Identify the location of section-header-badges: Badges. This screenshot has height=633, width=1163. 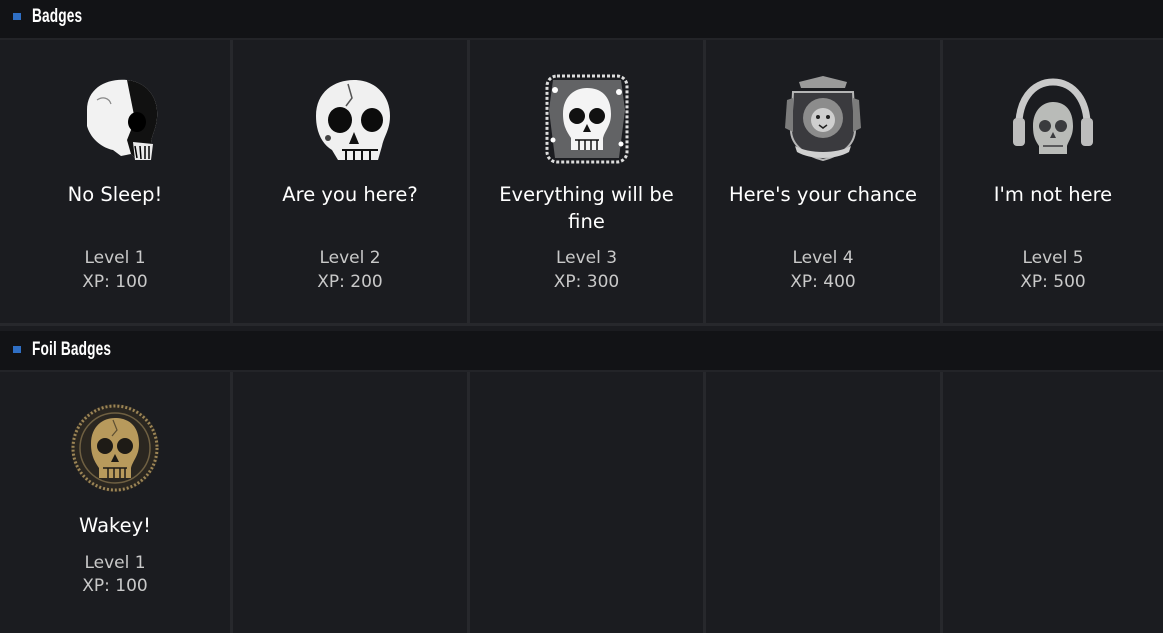
(581, 20).